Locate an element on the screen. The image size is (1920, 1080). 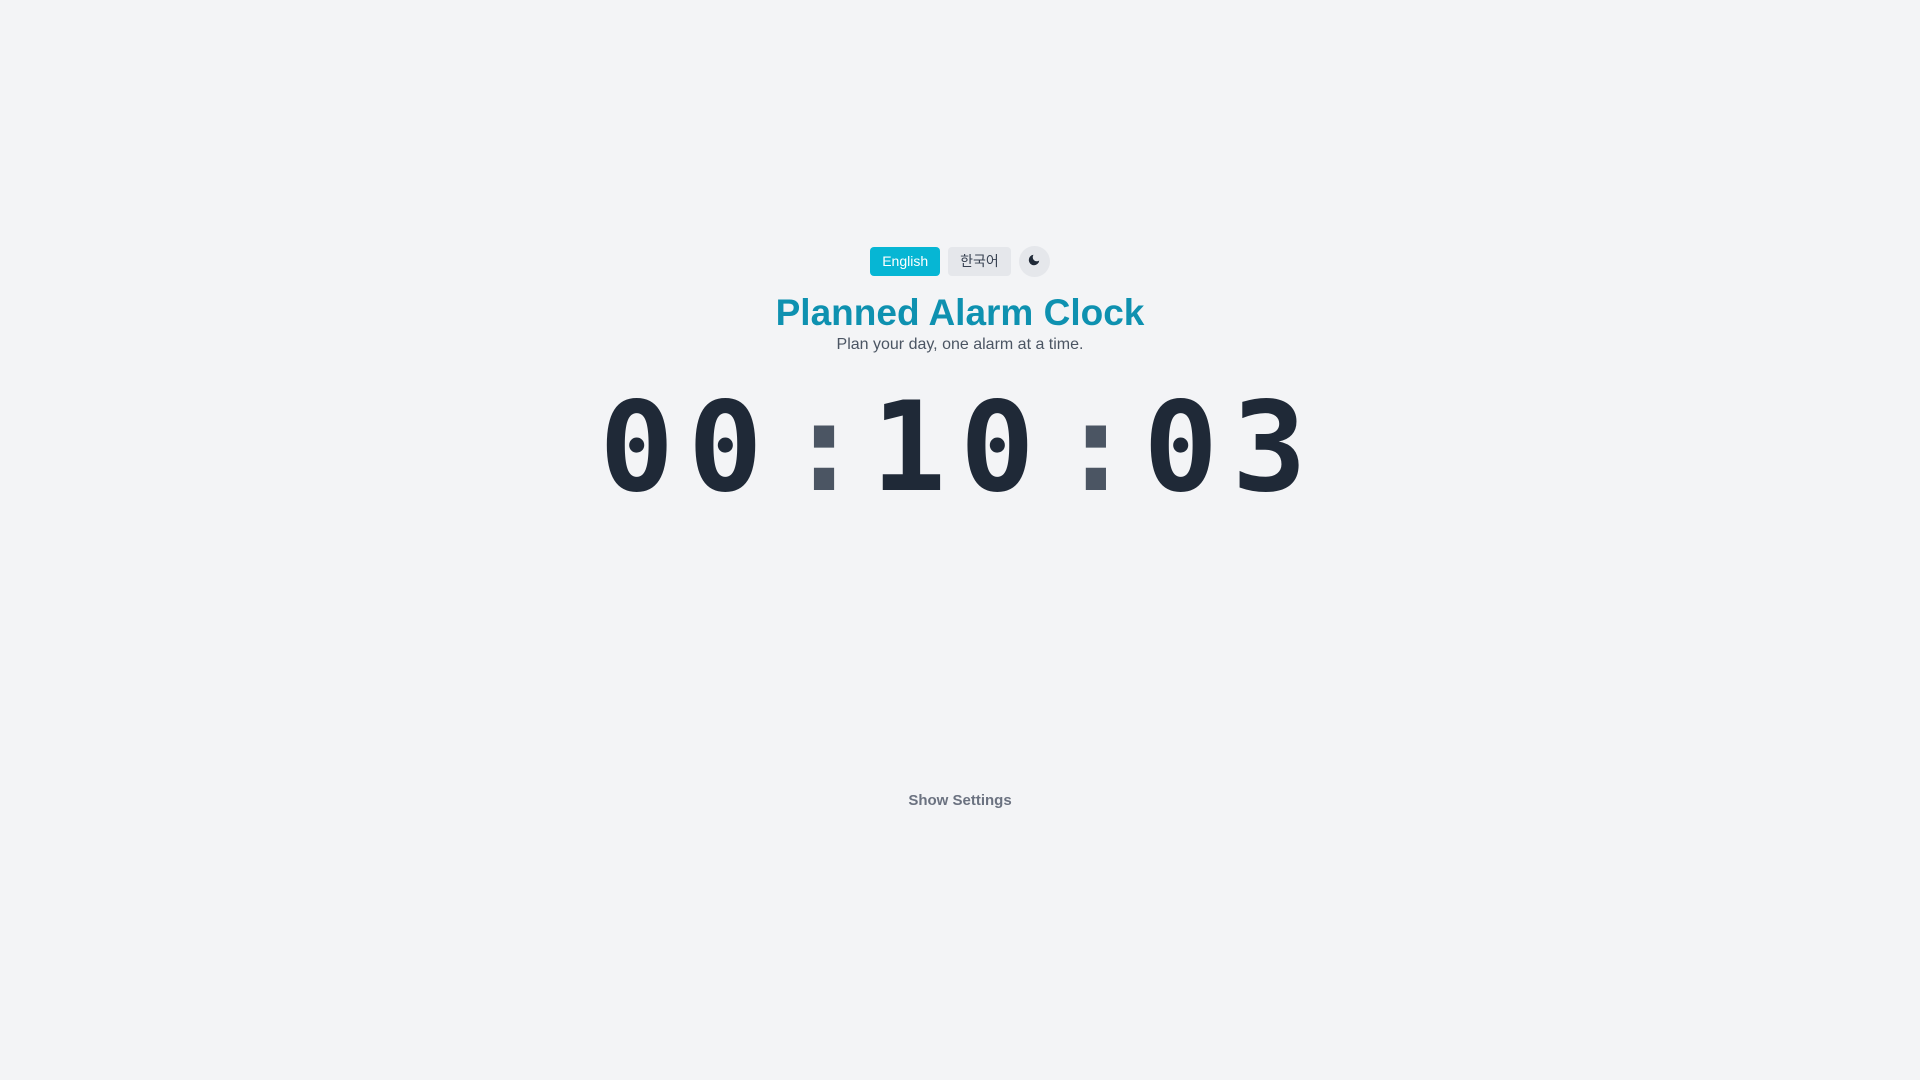
top-controls: English 한국어 is located at coordinates (960, 261).